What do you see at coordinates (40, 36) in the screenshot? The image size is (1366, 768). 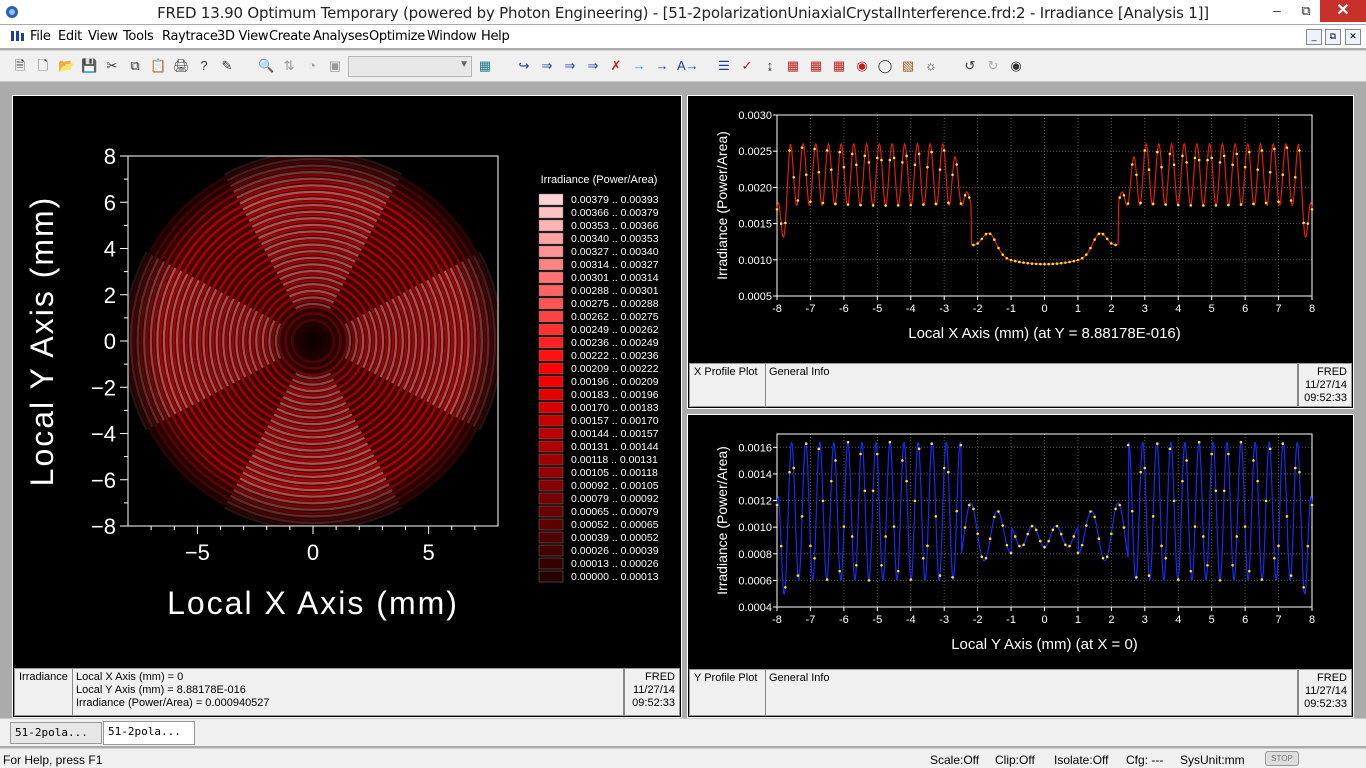 I see `menu-file: File` at bounding box center [40, 36].